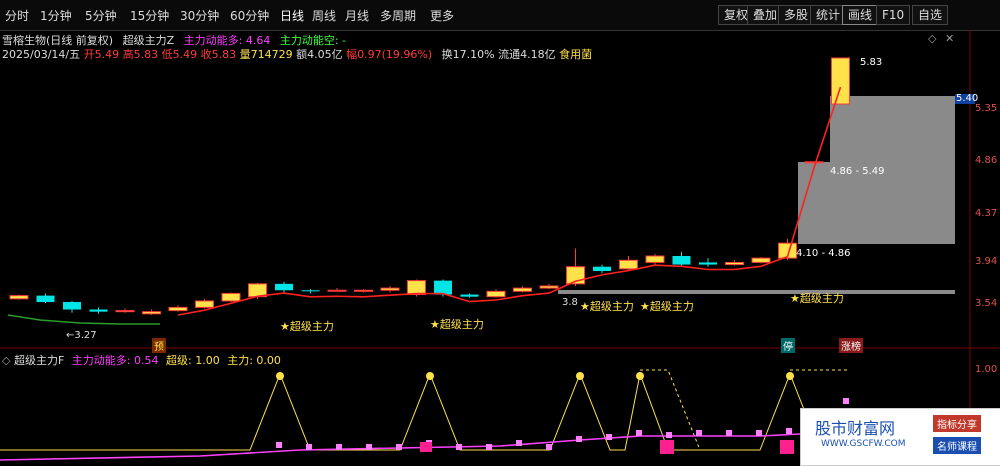 The width and height of the screenshot is (1000, 466). Describe the element at coordinates (930, 15) in the screenshot. I see `zixuan-button: 自选` at that location.